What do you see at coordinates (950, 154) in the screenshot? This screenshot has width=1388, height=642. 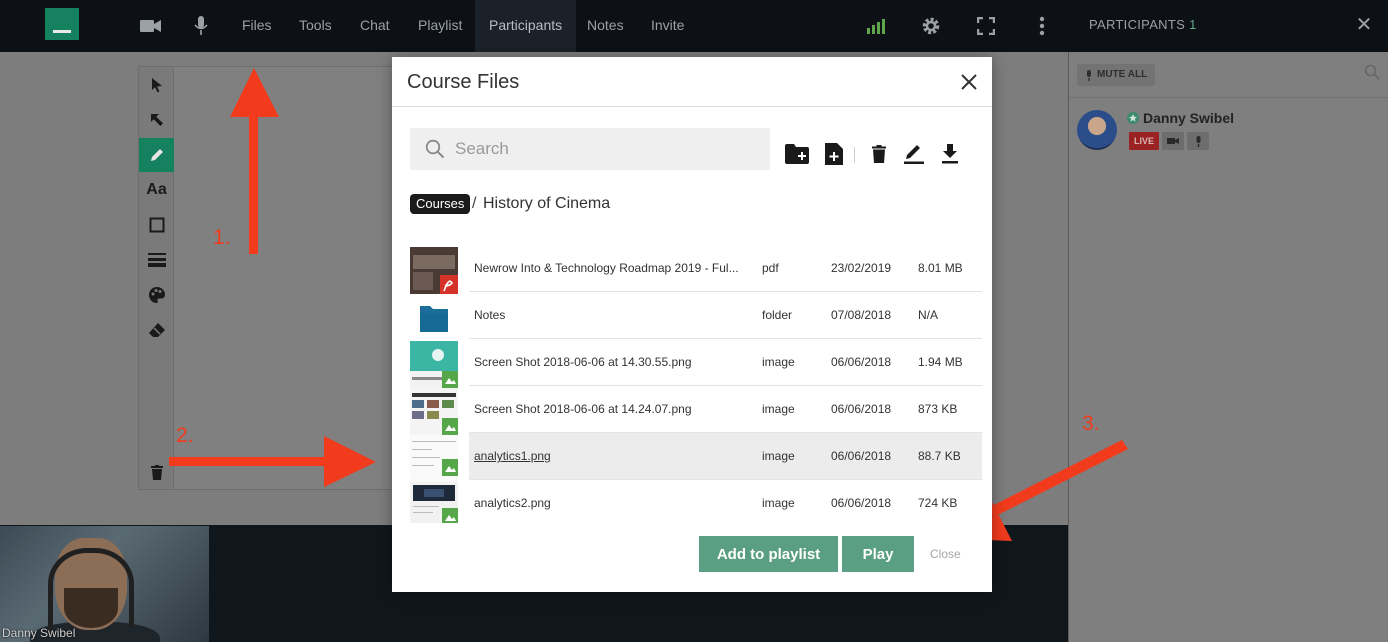 I see `download-icon` at bounding box center [950, 154].